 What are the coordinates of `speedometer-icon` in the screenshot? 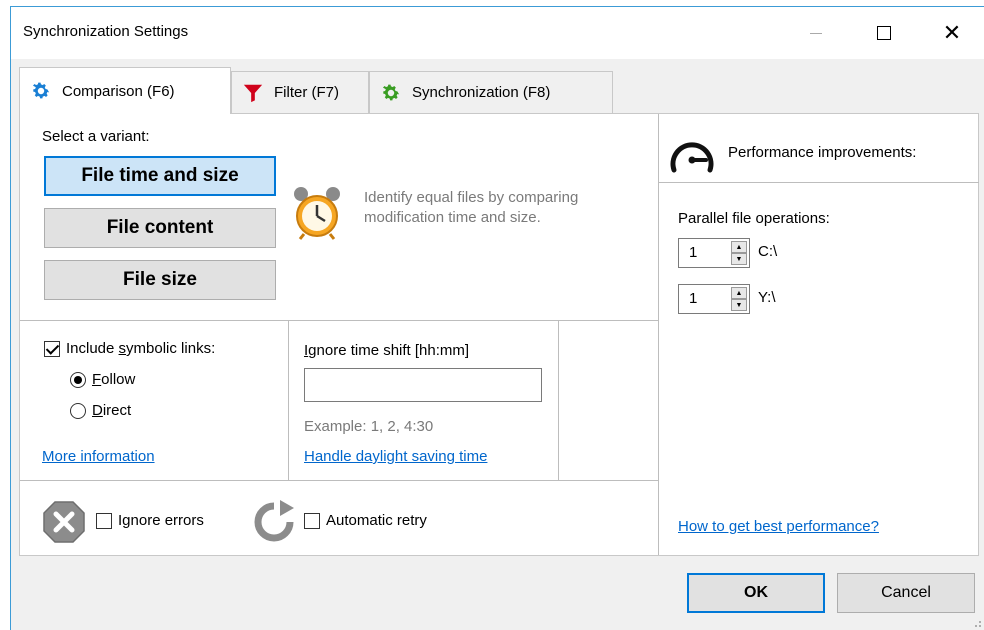 It's located at (692, 157).